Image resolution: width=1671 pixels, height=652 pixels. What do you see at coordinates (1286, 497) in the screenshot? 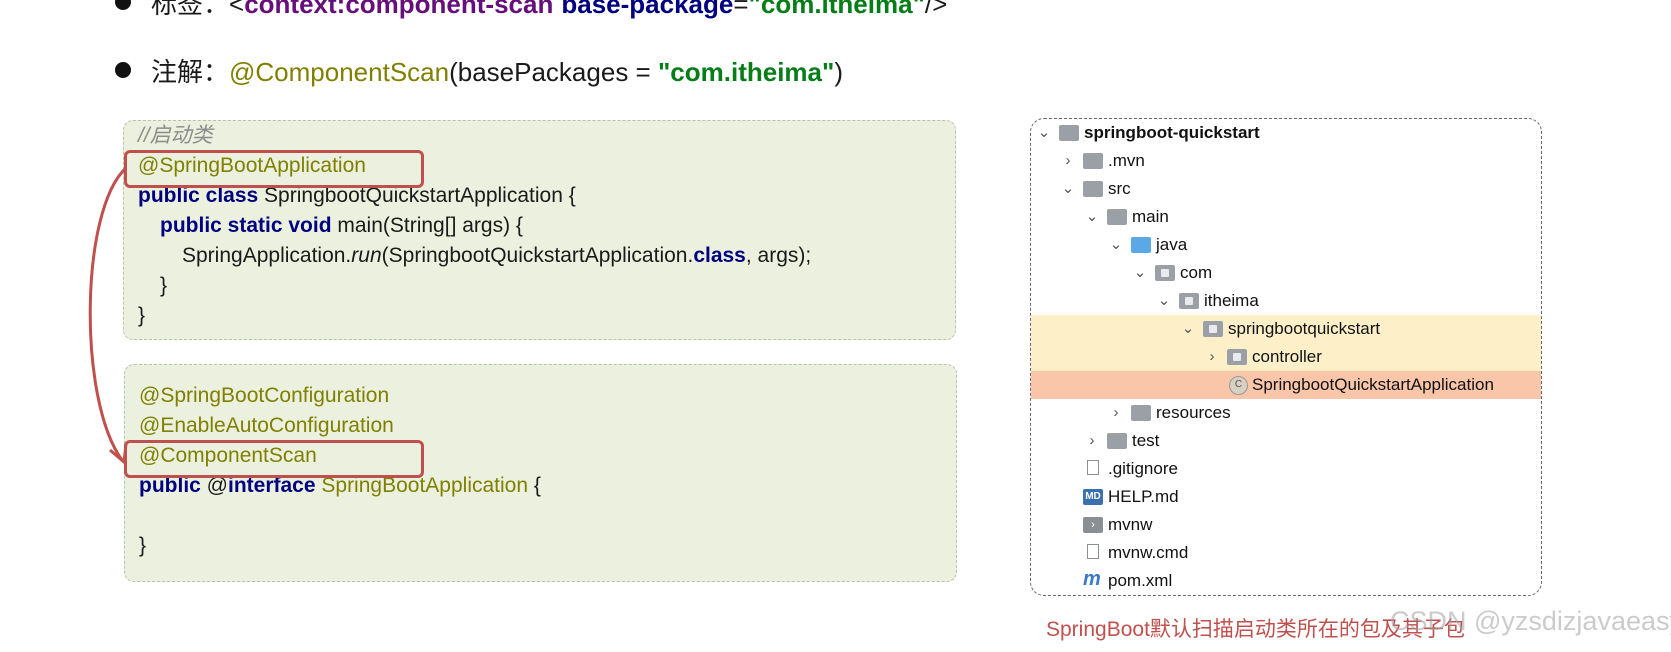
I see `tree-row-help-md: MD HELP.md` at bounding box center [1286, 497].